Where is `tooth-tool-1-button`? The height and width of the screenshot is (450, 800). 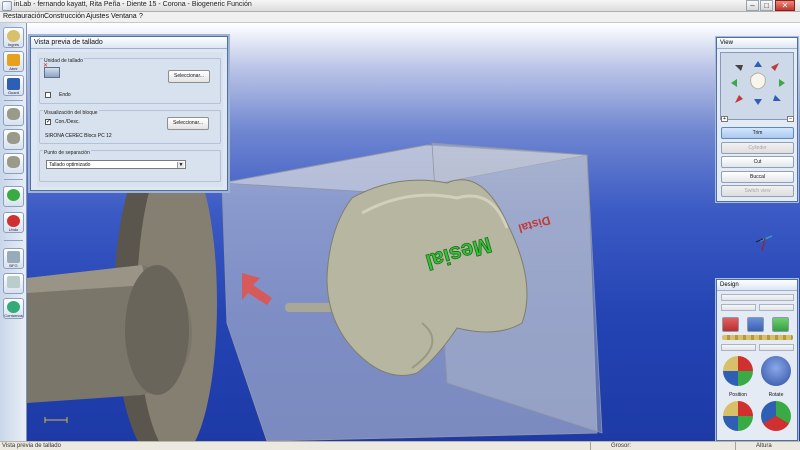
tooth-tool-1-button is located at coordinates (13, 115).